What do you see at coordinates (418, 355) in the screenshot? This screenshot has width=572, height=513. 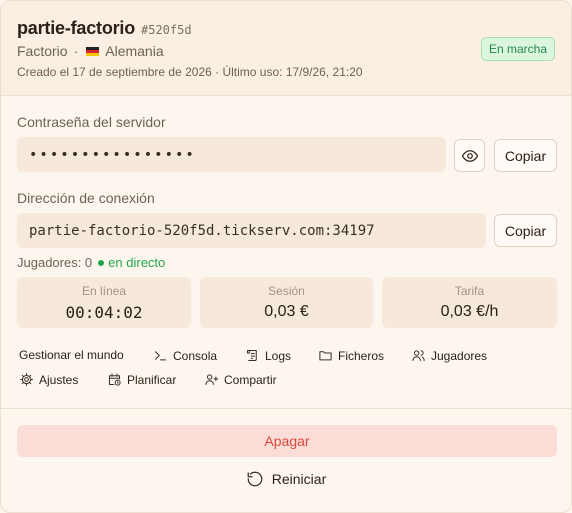 I see `users-icon` at bounding box center [418, 355].